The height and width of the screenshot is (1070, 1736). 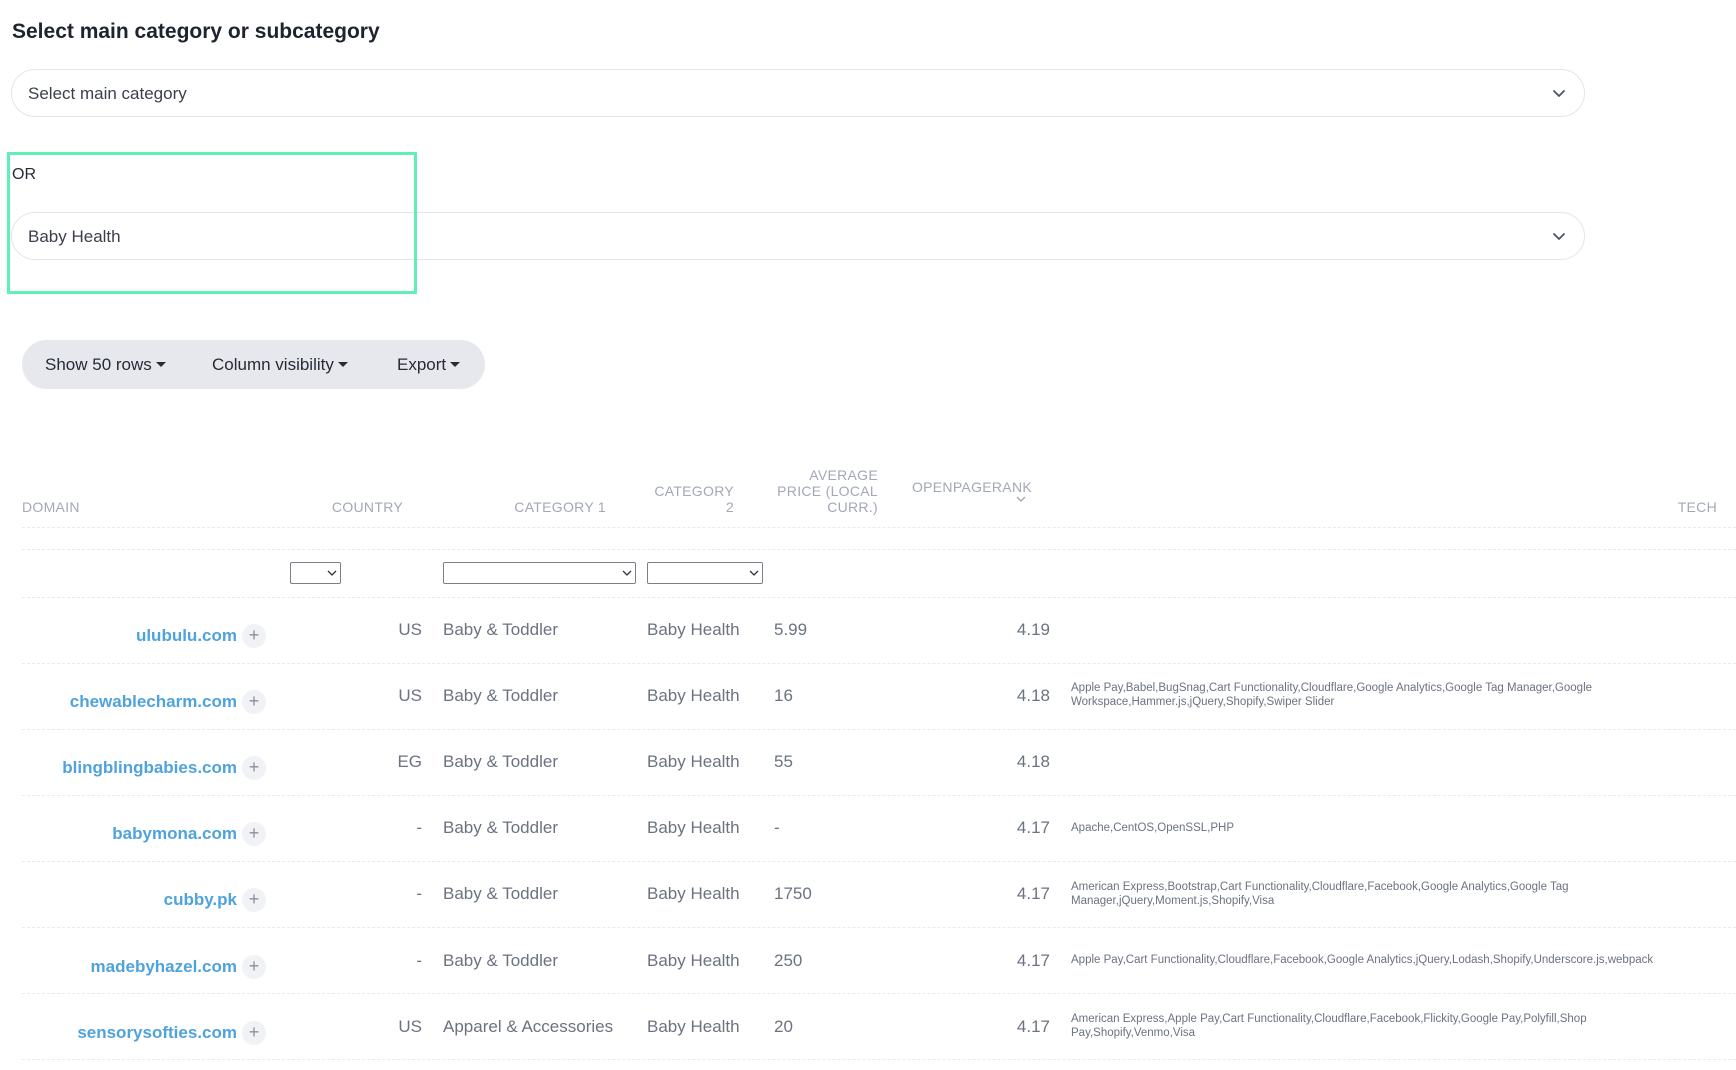 I want to click on col-category2: CATEGORY 2, so click(x=682, y=499).